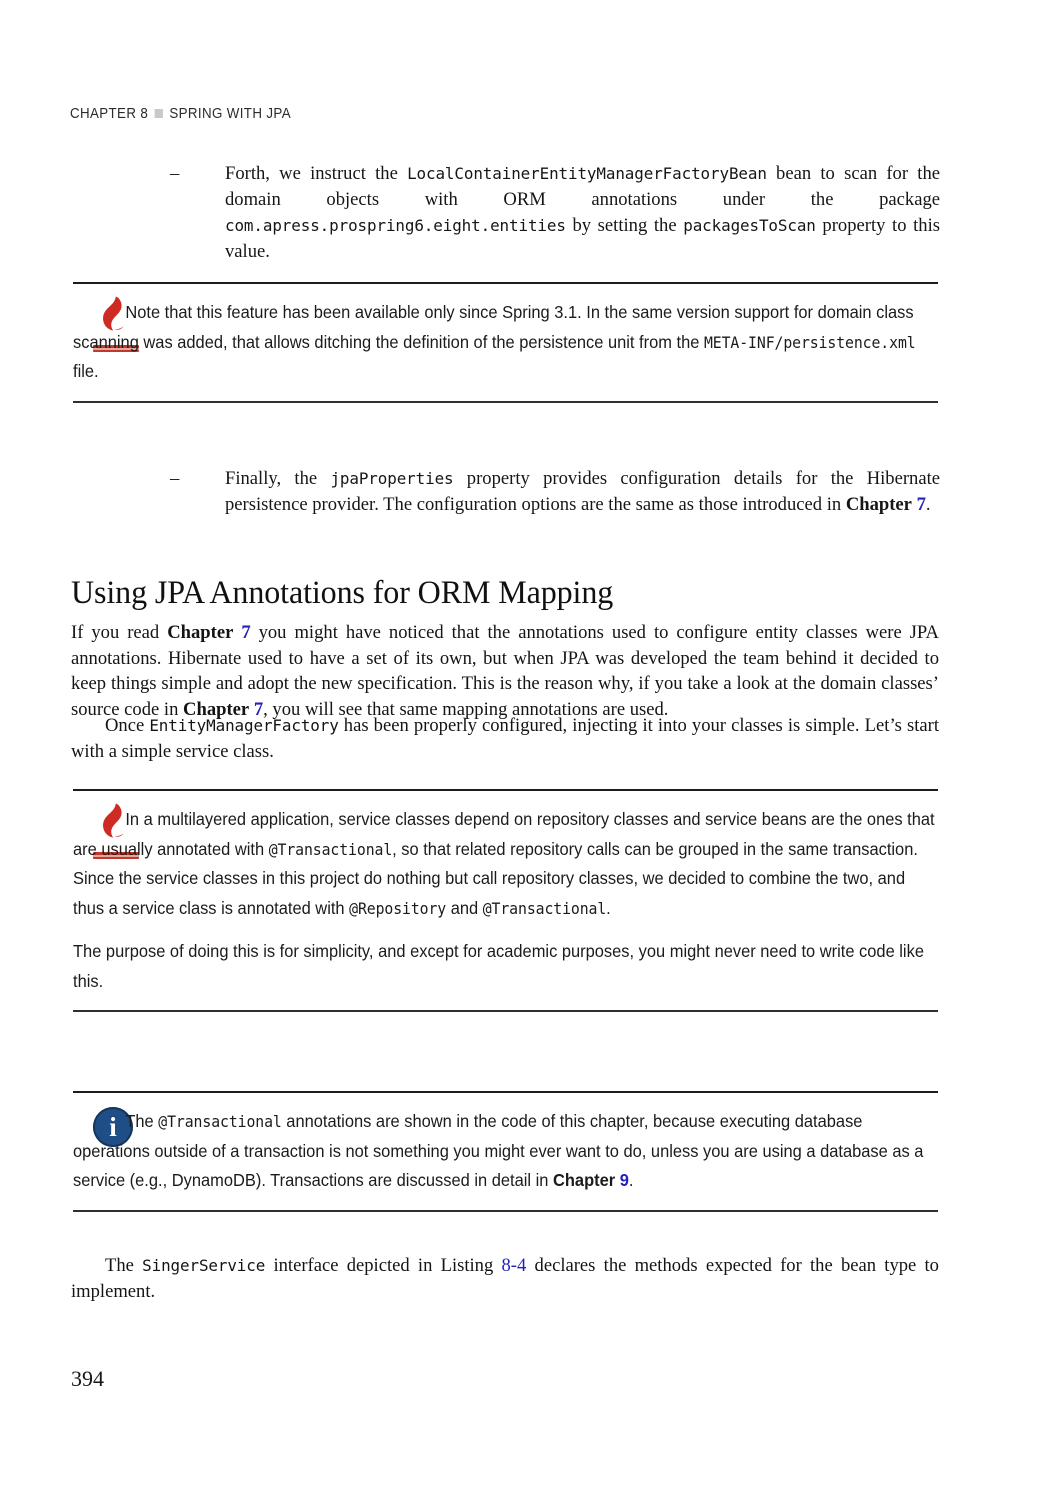  Describe the element at coordinates (109, 114) in the screenshot. I see `running-head-chapter: CHAPTER 8` at that location.